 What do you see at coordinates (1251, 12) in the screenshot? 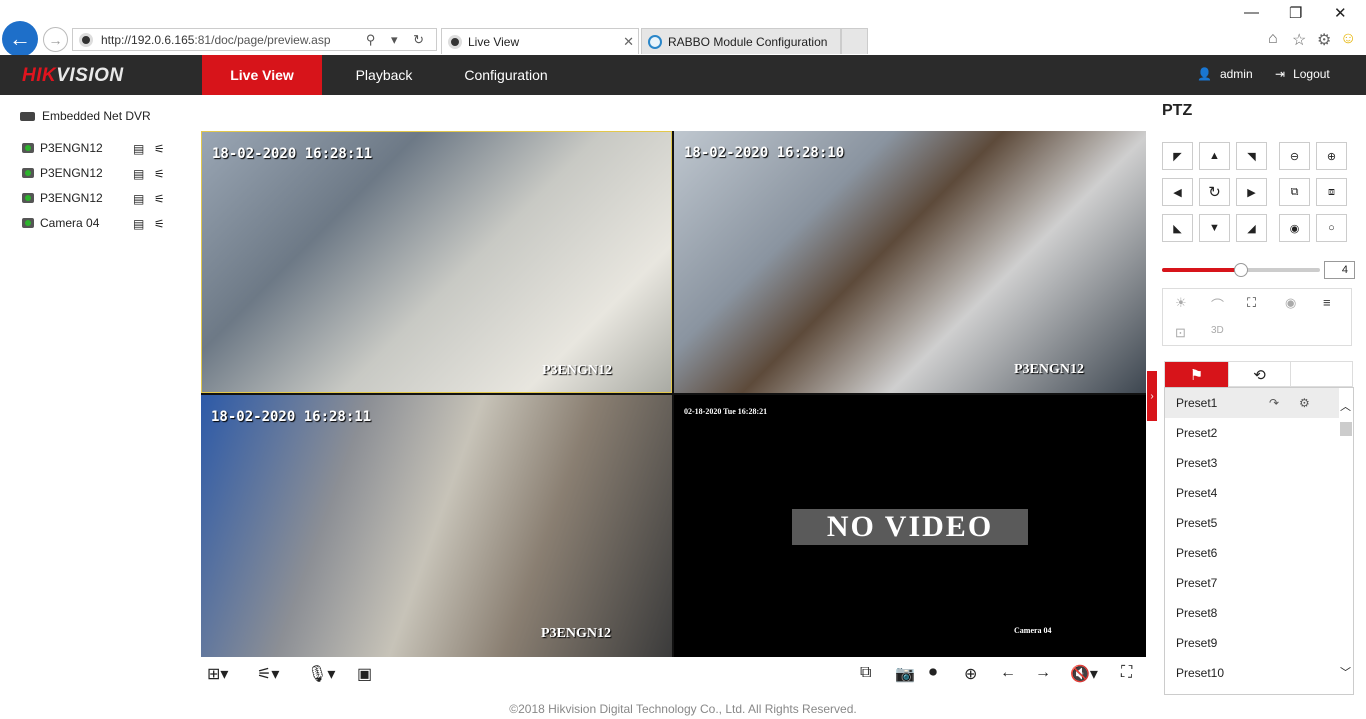
I see `minimize-icon: —` at bounding box center [1251, 12].